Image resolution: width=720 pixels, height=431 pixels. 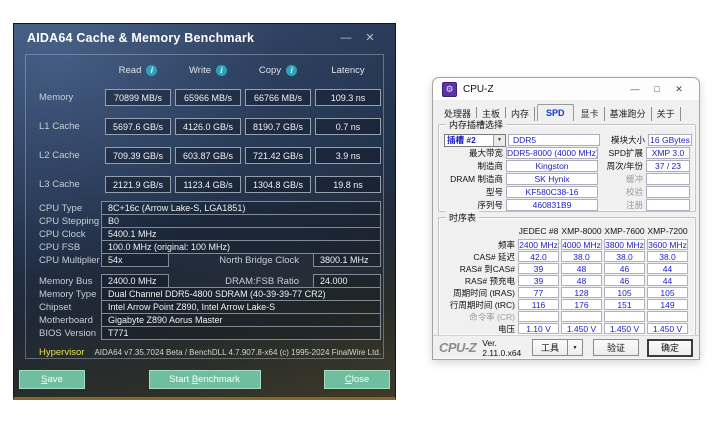 I want to click on max-bandwidth-row: 最大带宽 DDR5-8000 (4000 MHz) SPD扩展 XMP 3.0, so click(x=567, y=153).